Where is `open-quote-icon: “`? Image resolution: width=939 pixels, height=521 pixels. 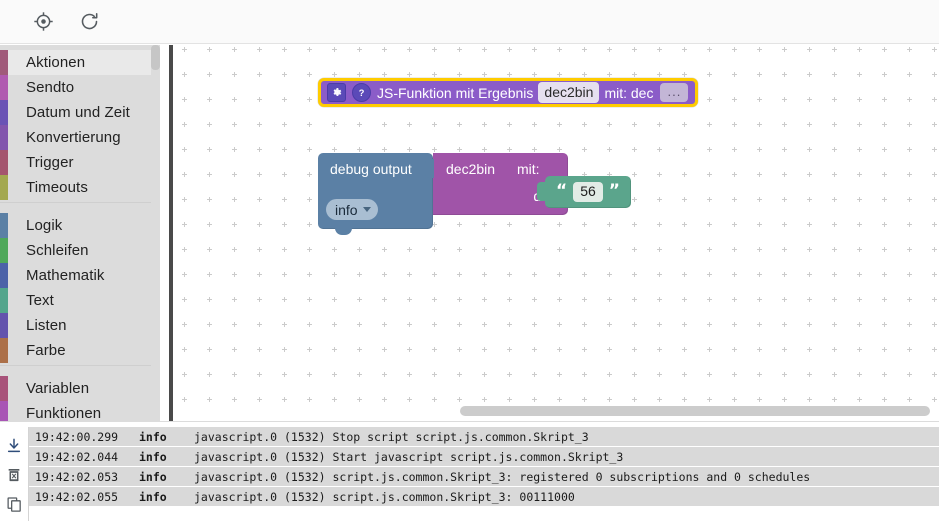 open-quote-icon: “ is located at coordinates (562, 191).